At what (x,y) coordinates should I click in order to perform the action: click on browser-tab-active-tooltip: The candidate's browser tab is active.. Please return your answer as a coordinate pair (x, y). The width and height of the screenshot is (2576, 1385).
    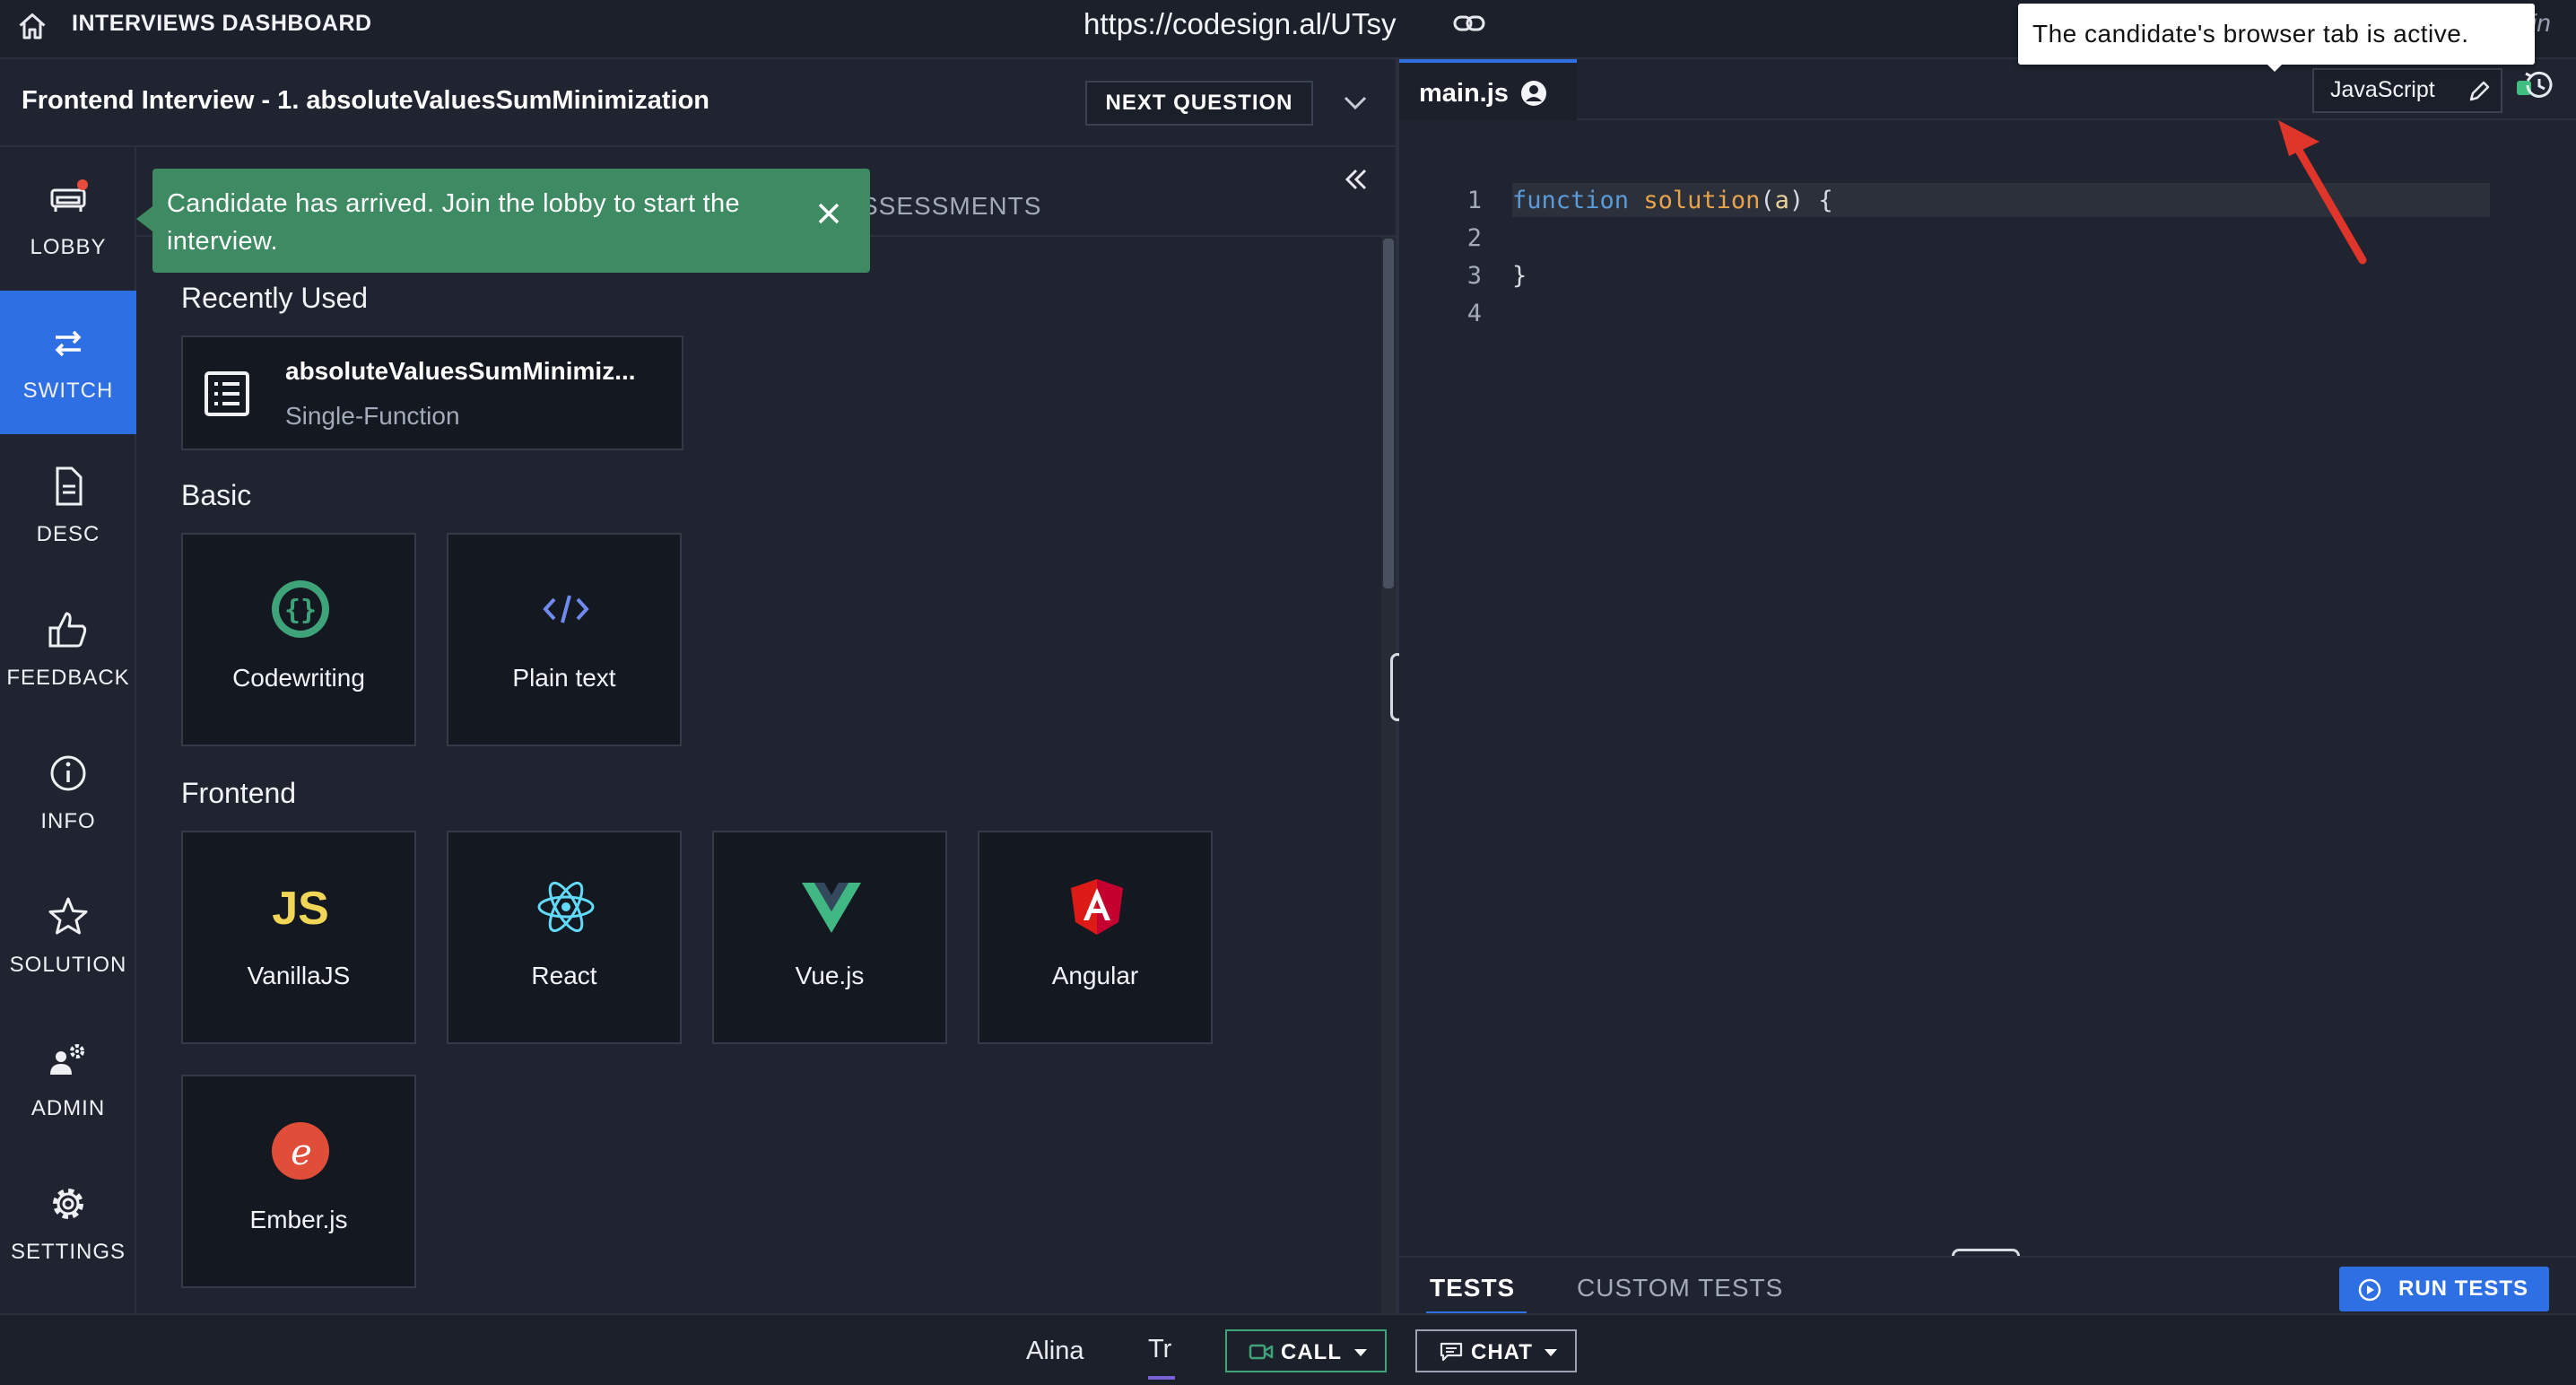
    Looking at the image, I should click on (2276, 34).